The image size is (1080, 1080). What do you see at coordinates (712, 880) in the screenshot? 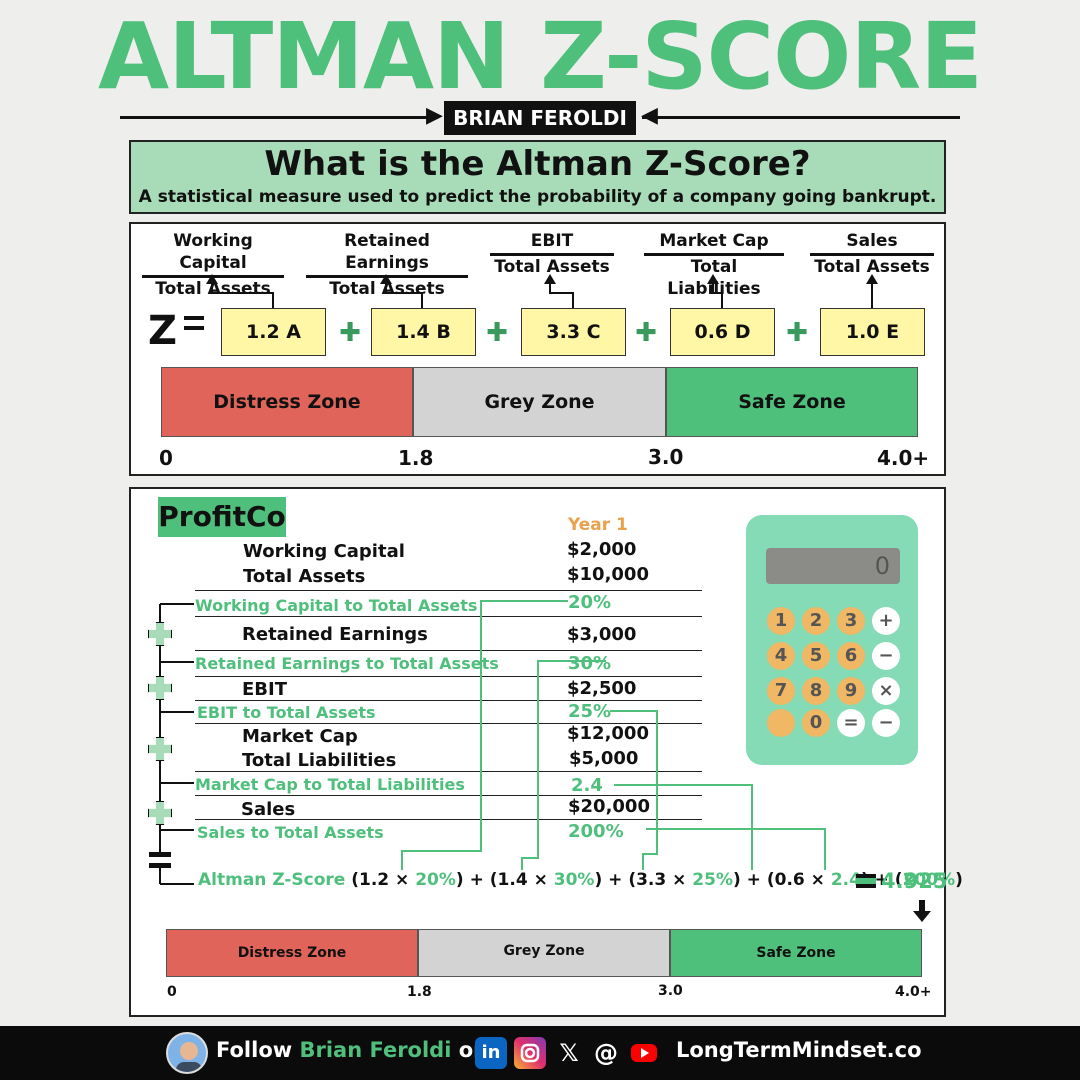
I see `calc-value: 25%` at bounding box center [712, 880].